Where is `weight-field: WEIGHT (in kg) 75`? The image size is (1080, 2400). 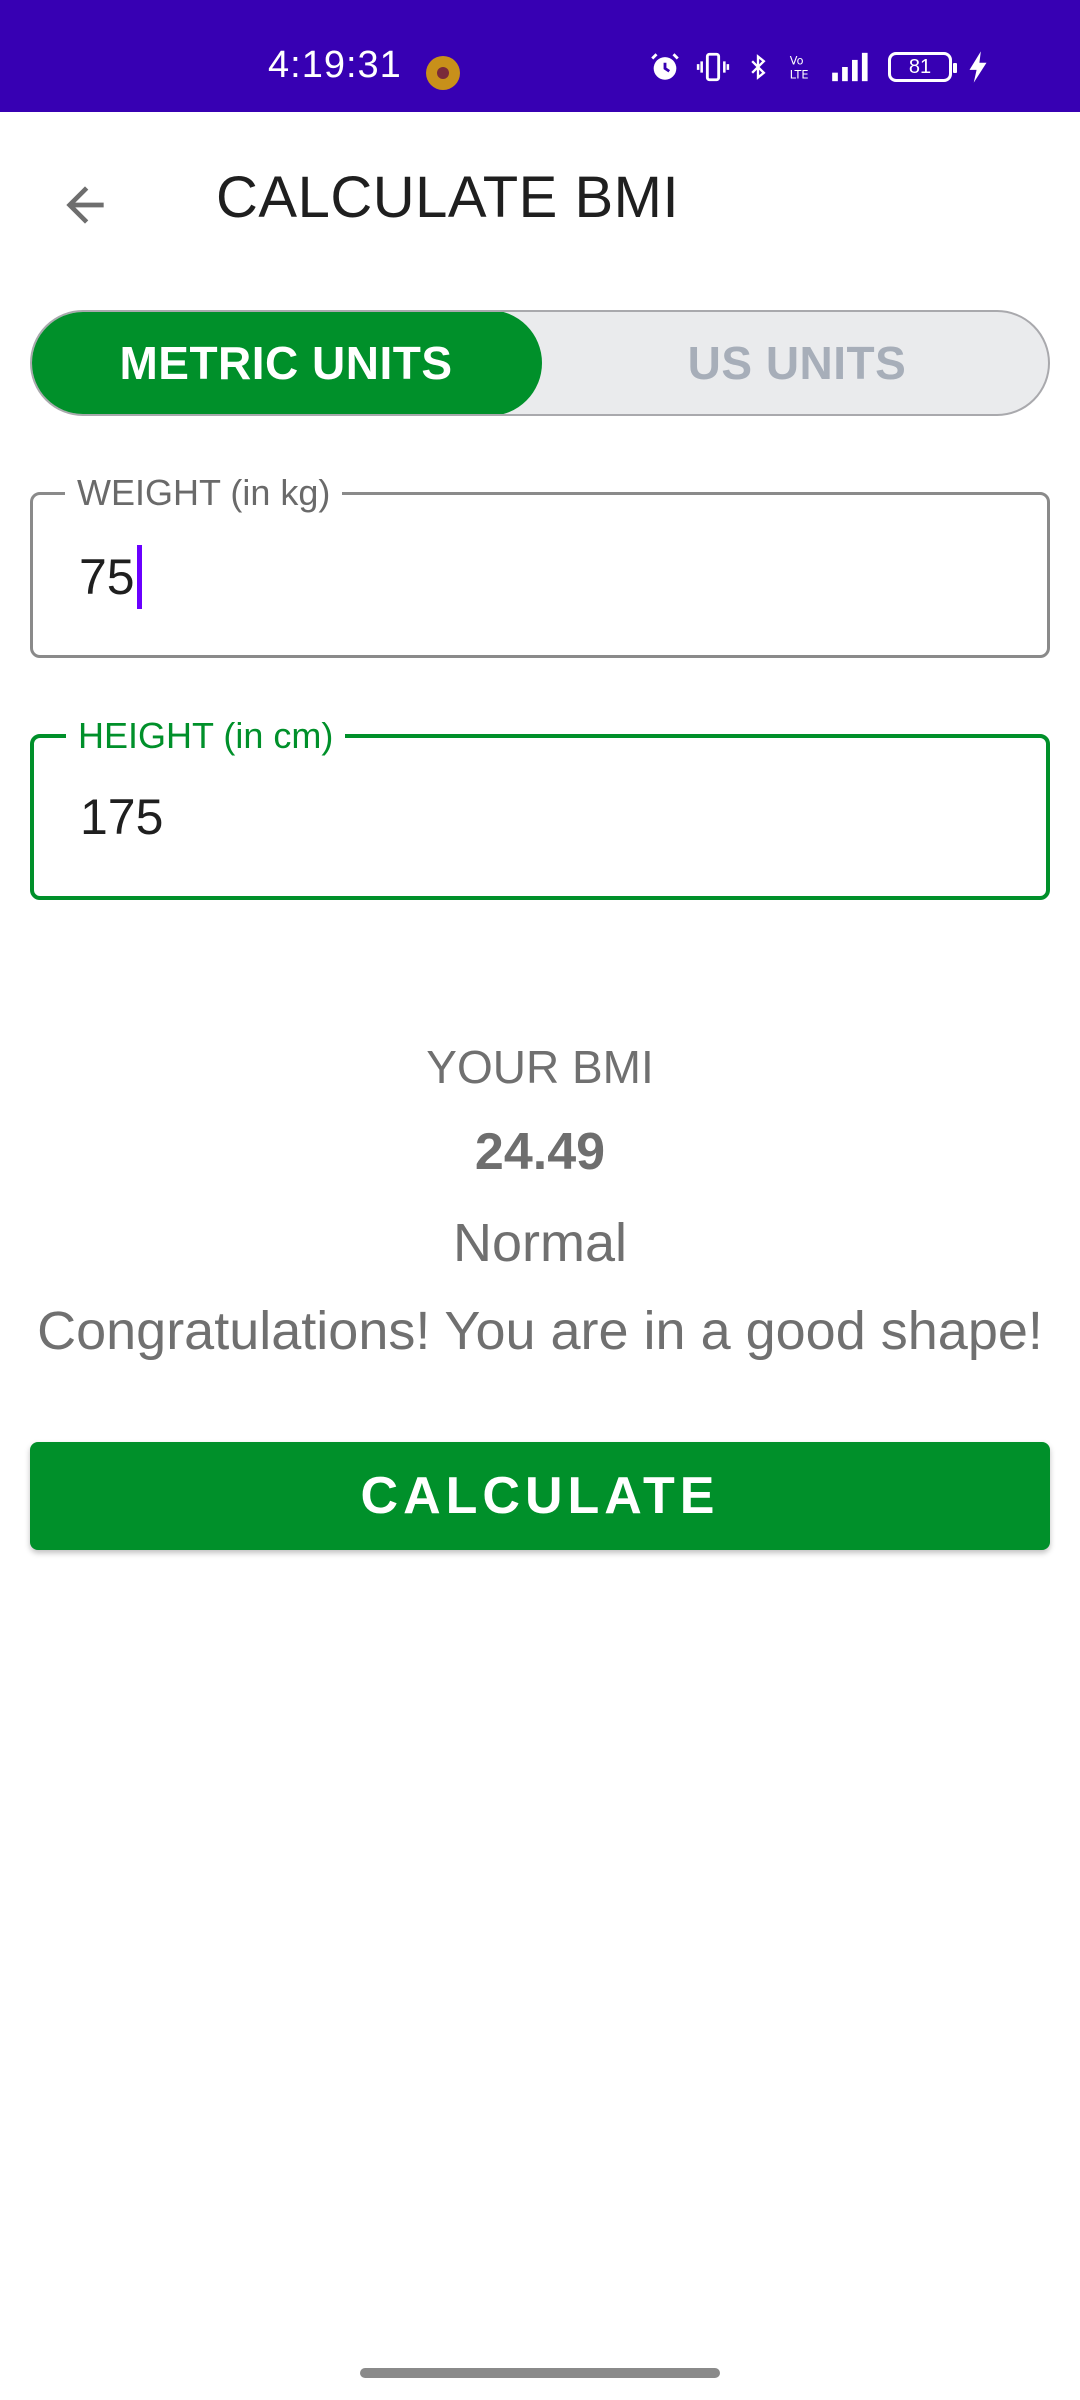
weight-field: WEIGHT (in kg) 75 is located at coordinates (540, 563).